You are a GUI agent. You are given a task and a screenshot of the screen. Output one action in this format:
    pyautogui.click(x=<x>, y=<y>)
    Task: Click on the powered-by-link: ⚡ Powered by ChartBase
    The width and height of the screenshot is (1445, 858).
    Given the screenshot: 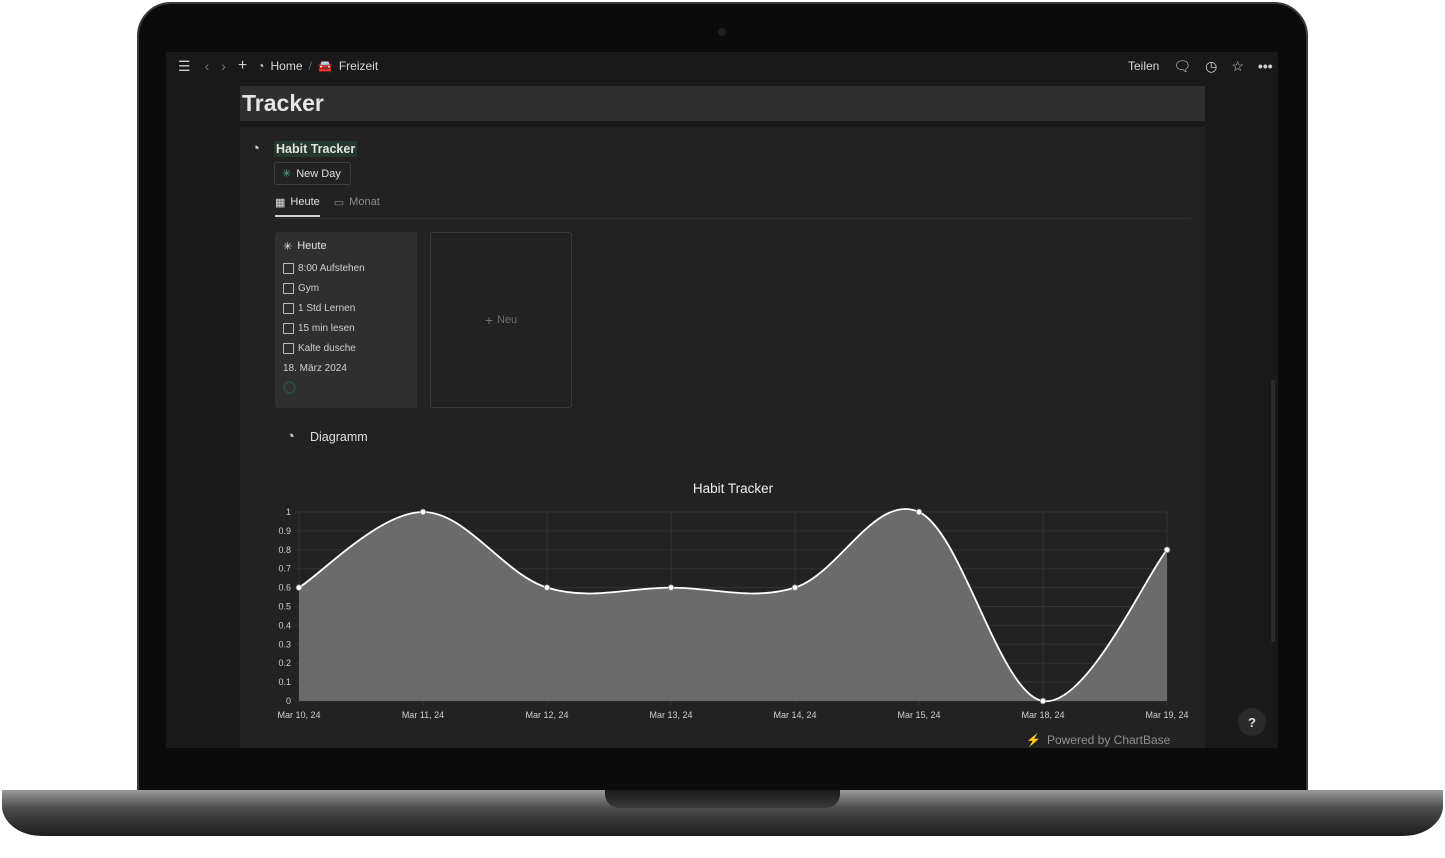 What is the action you would take?
    pyautogui.click(x=1098, y=740)
    